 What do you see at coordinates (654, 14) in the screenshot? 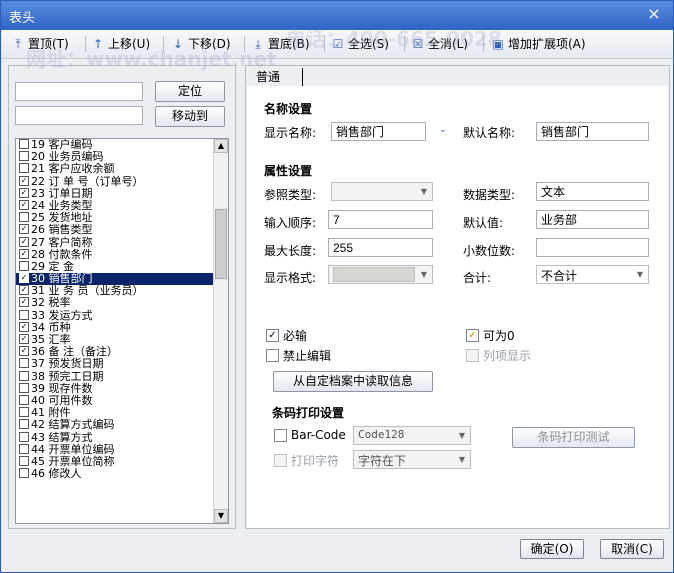
I see `close-icon: ×` at bounding box center [654, 14].